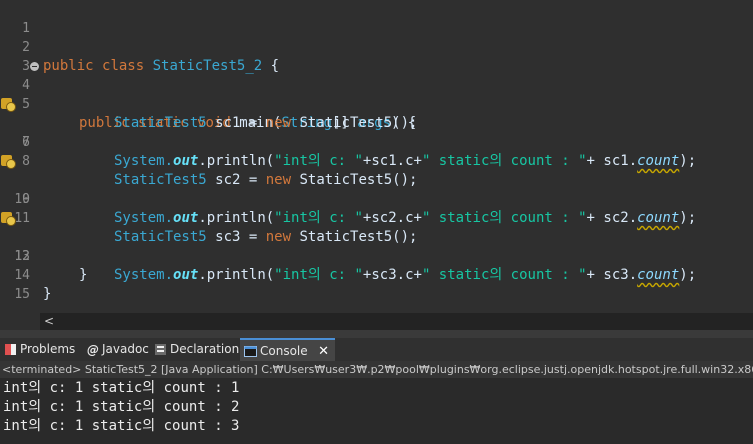  I want to click on horizontal-scrollbar: <, so click(396, 321).